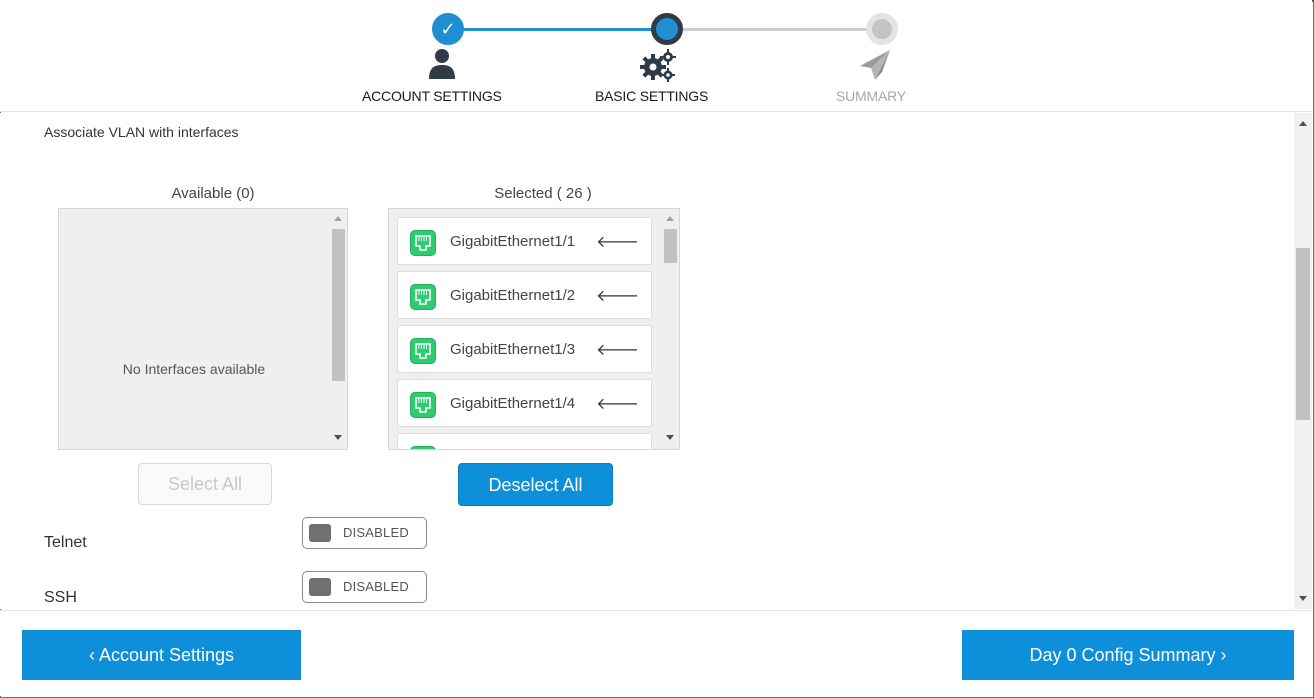 This screenshot has width=1314, height=698. Describe the element at coordinates (141, 132) in the screenshot. I see `vlan-section-title: Associate VLAN with interfaces` at that location.